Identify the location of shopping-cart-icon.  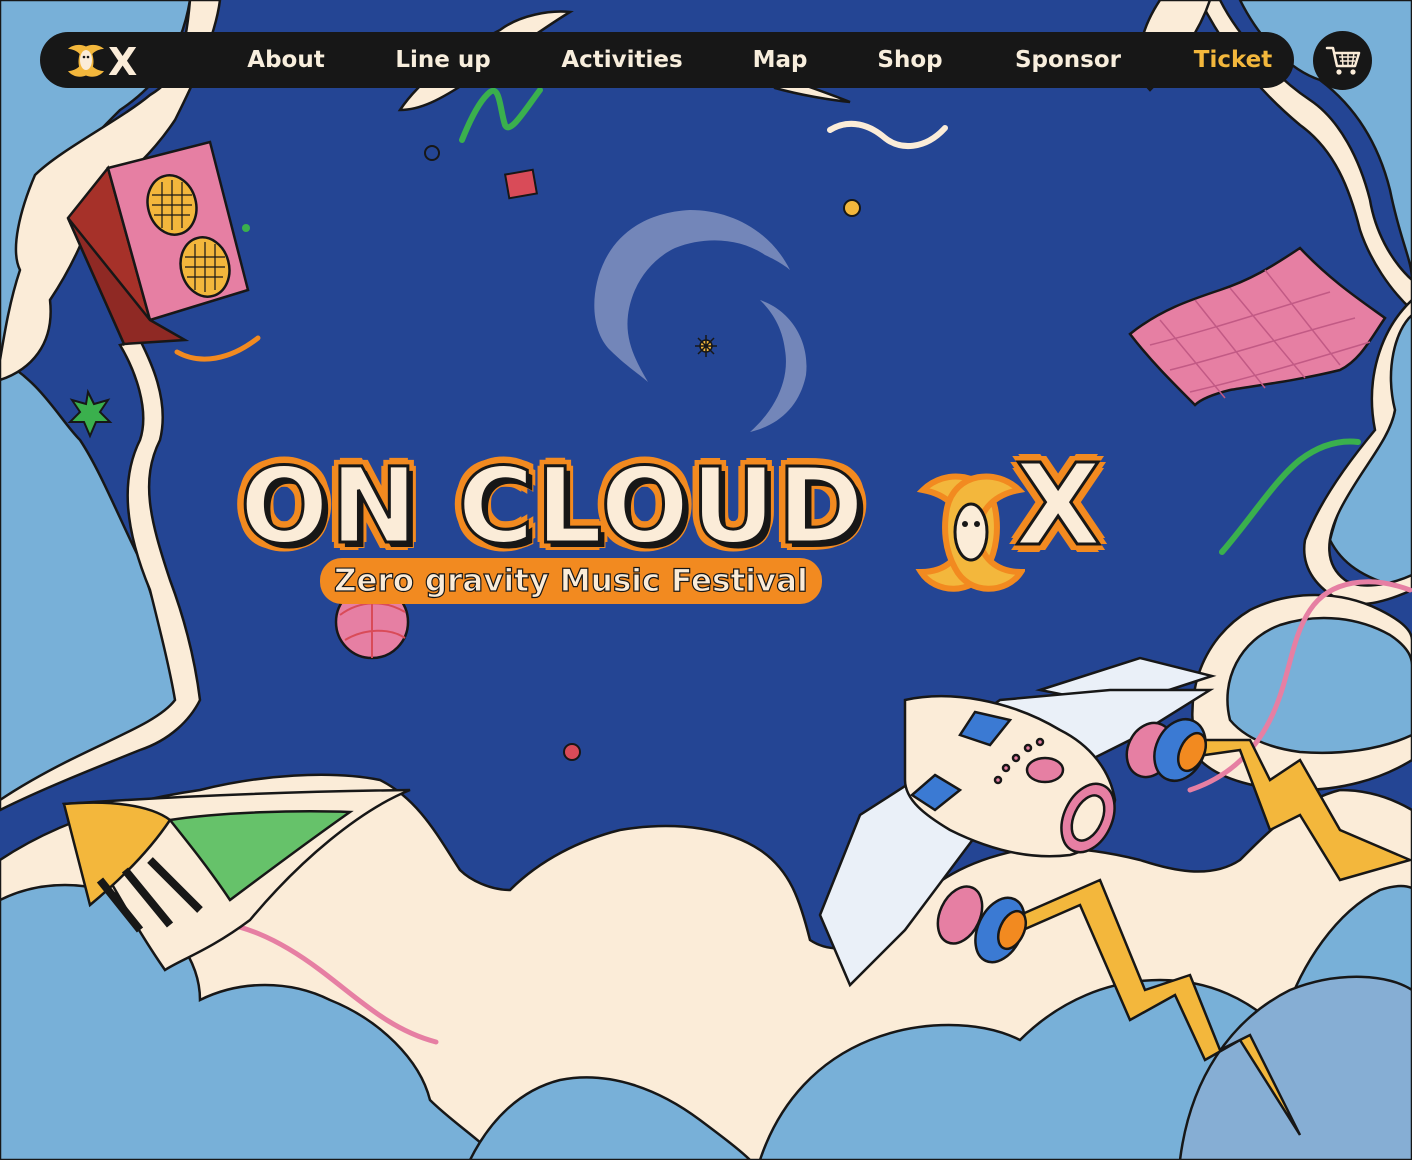
(1343, 60).